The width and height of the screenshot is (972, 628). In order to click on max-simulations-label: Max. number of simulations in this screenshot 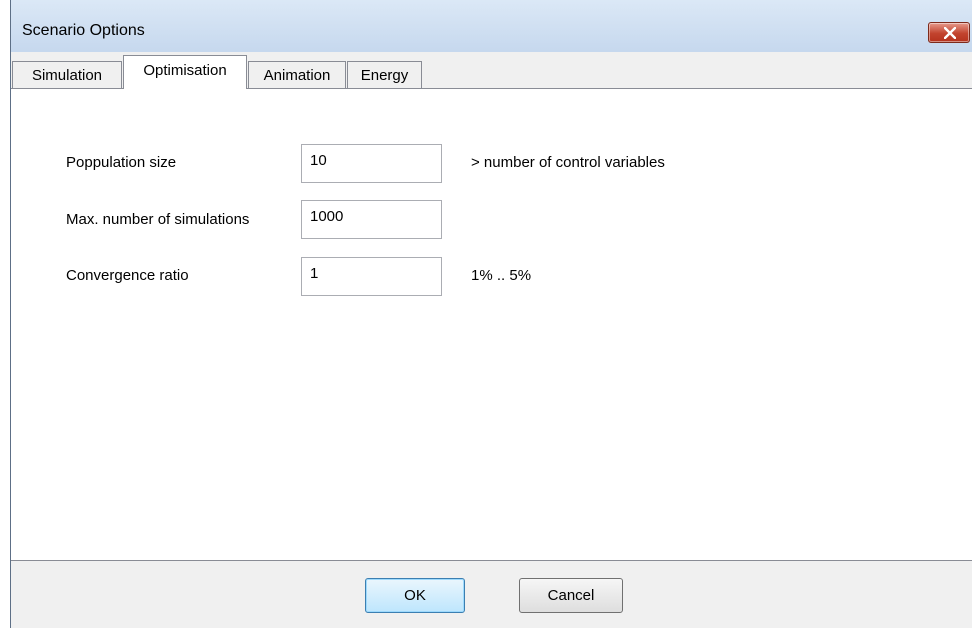, I will do `click(158, 219)`.